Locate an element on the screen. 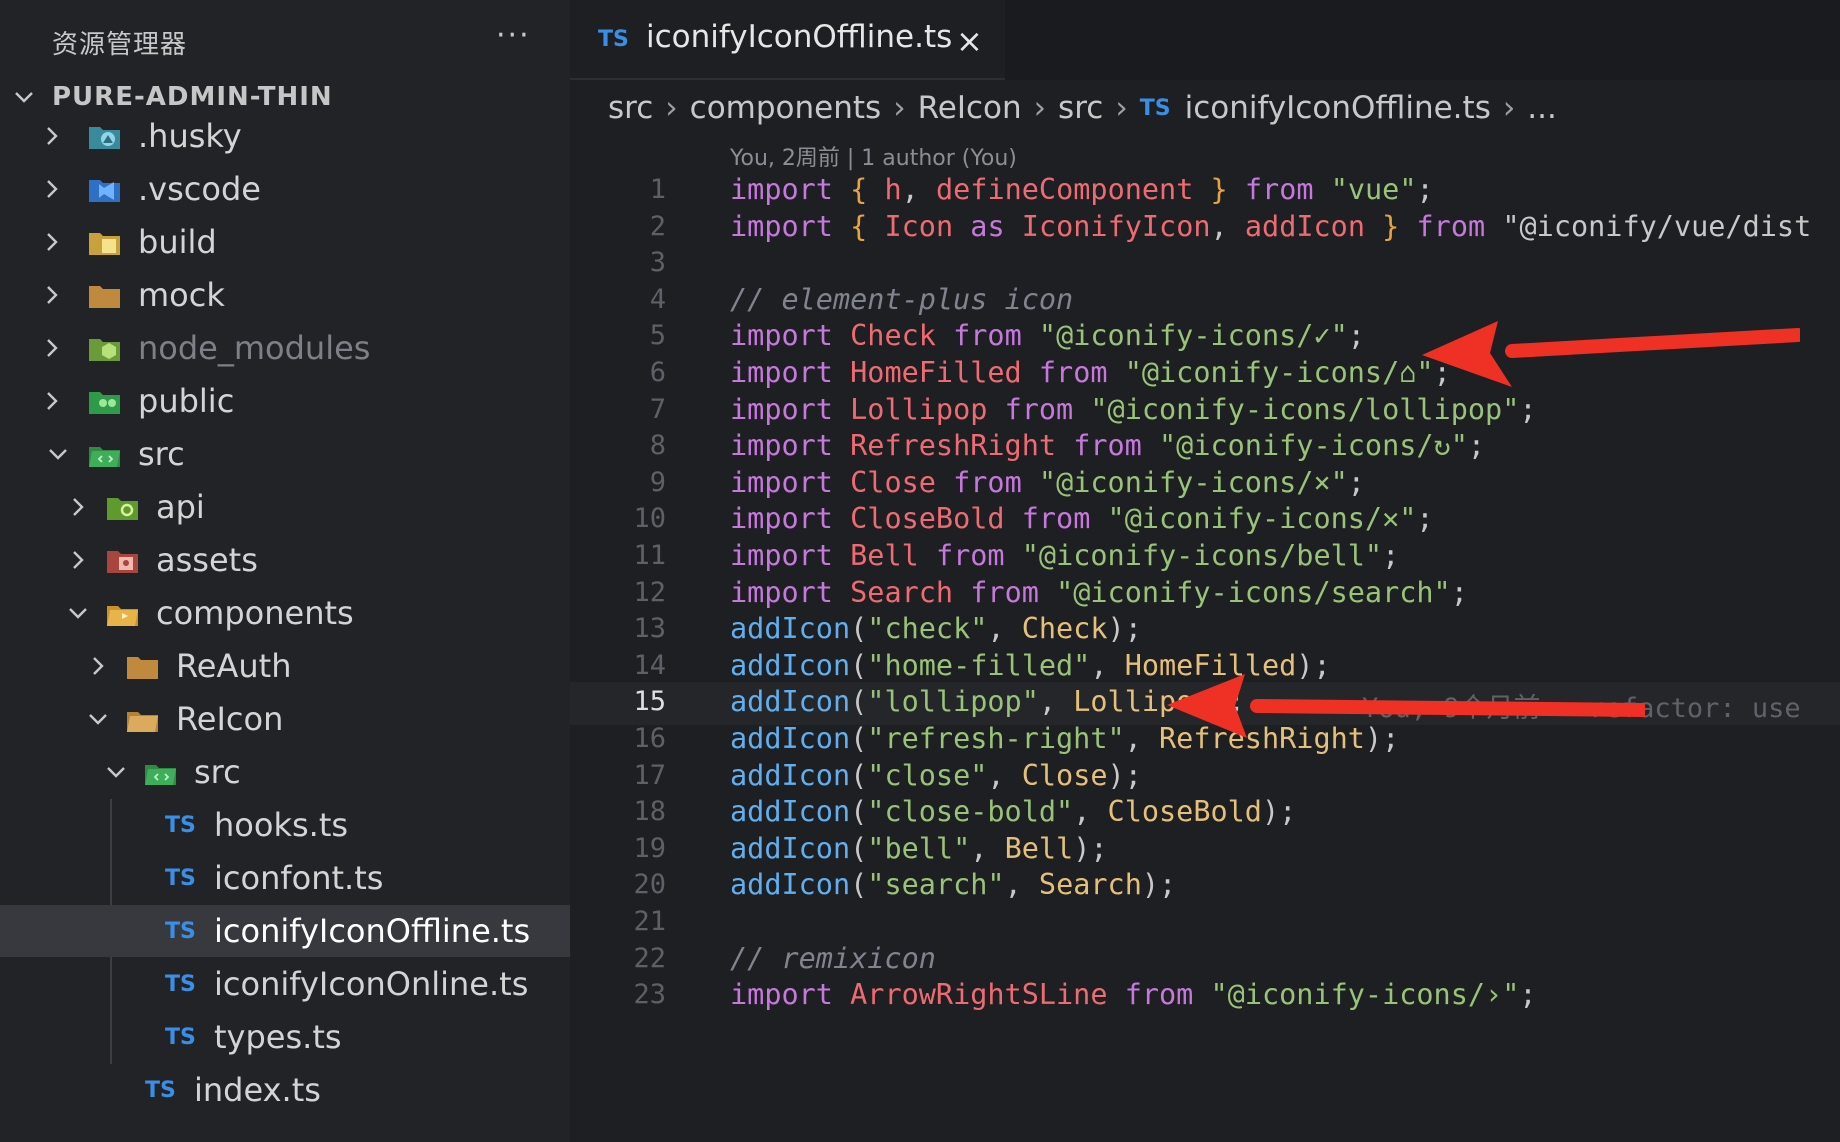  tab-iconifyiconoffline: TS iconifyIconOffline.ts × is located at coordinates (787, 40).